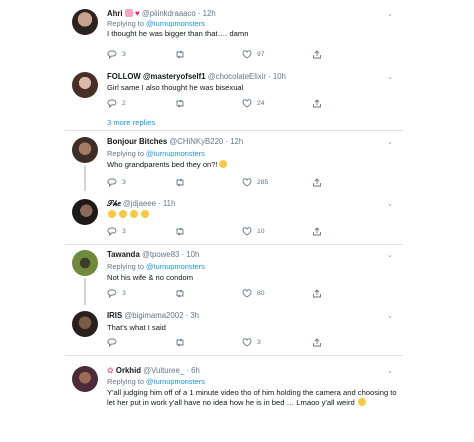 This screenshot has height=442, width=474. What do you see at coordinates (128, 13) in the screenshot?
I see `sparkle-heart-emoji-icon` at bounding box center [128, 13].